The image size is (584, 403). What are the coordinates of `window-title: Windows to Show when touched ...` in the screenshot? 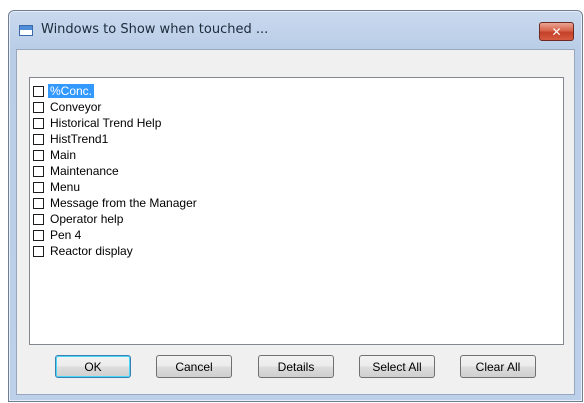 It's located at (155, 29).